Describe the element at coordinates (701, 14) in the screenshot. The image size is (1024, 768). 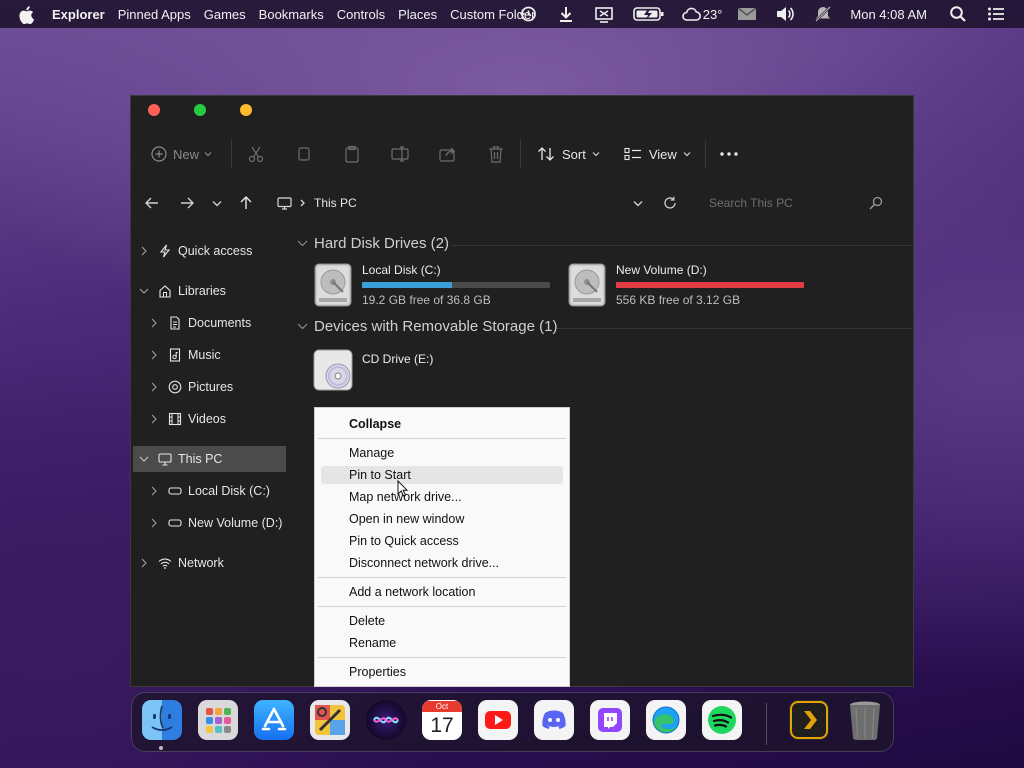
I see `weather-widget: 23°` at that location.